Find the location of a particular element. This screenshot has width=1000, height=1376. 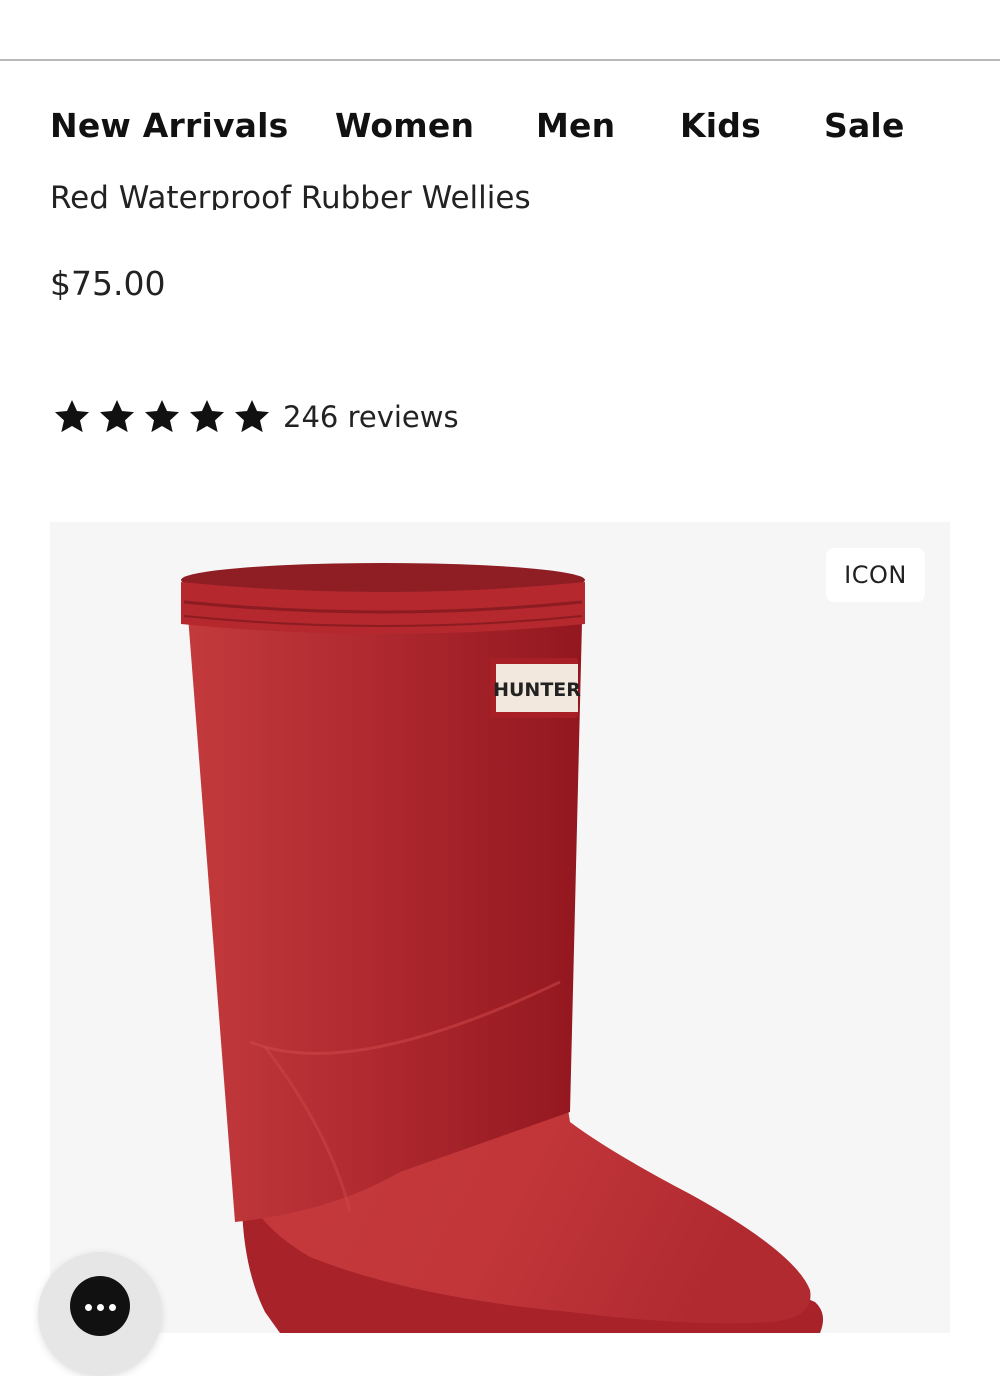

nav-sale: Sale is located at coordinates (864, 126).